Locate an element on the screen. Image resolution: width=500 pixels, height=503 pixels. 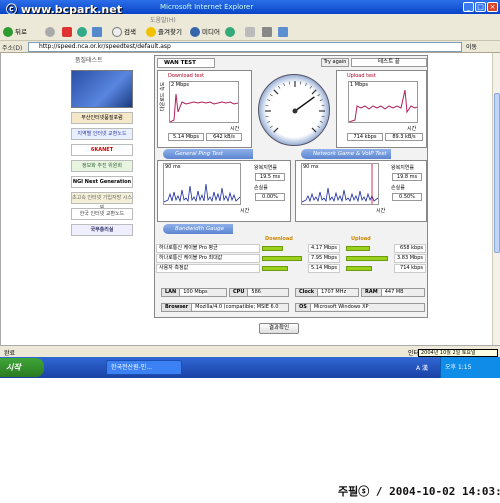
home-button is located at coordinates (98, 32).